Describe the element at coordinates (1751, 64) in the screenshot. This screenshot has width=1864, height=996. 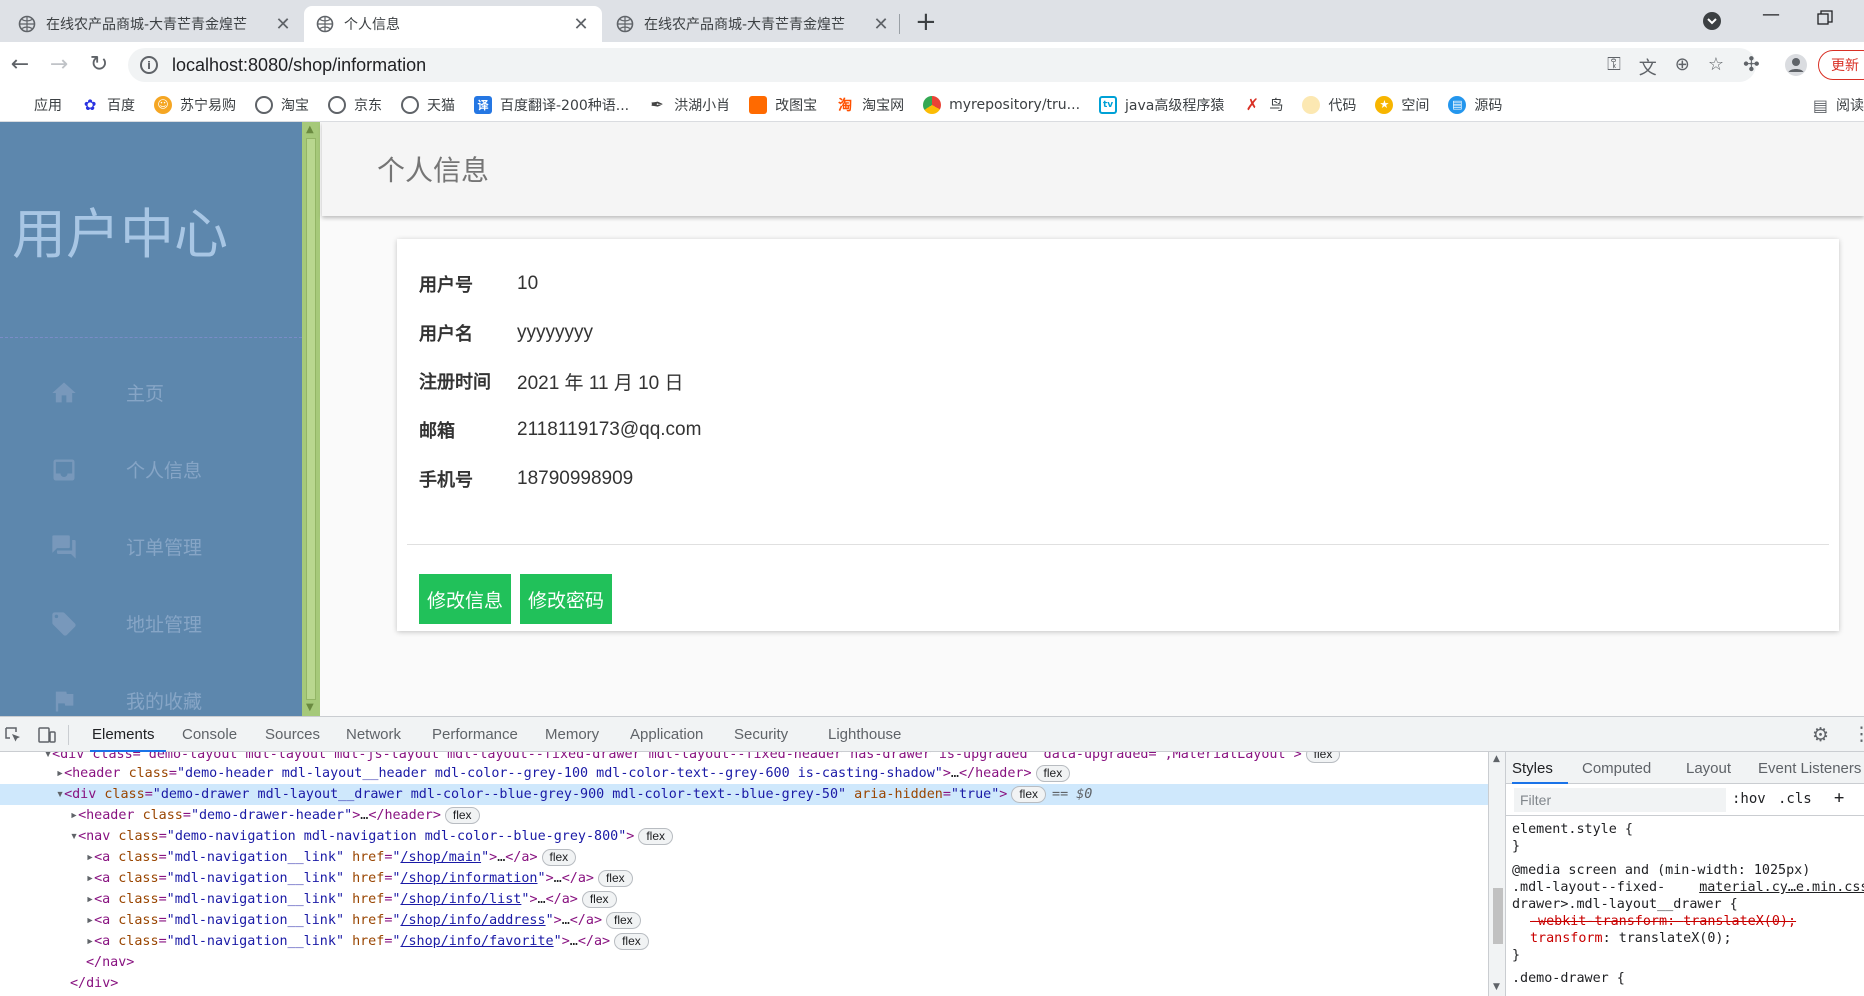
I see `extensions-puzzle-icon: ✣` at that location.